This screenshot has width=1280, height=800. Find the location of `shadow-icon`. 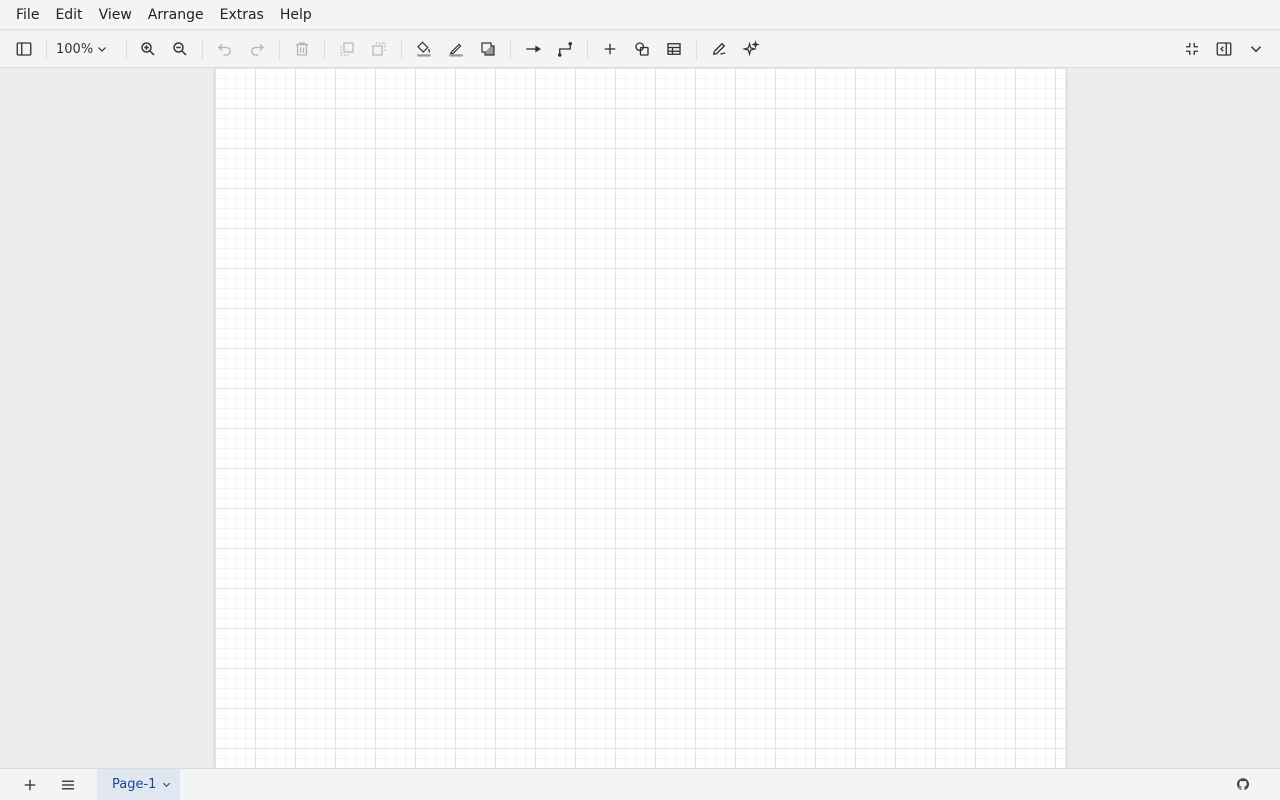

shadow-icon is located at coordinates (488, 49).